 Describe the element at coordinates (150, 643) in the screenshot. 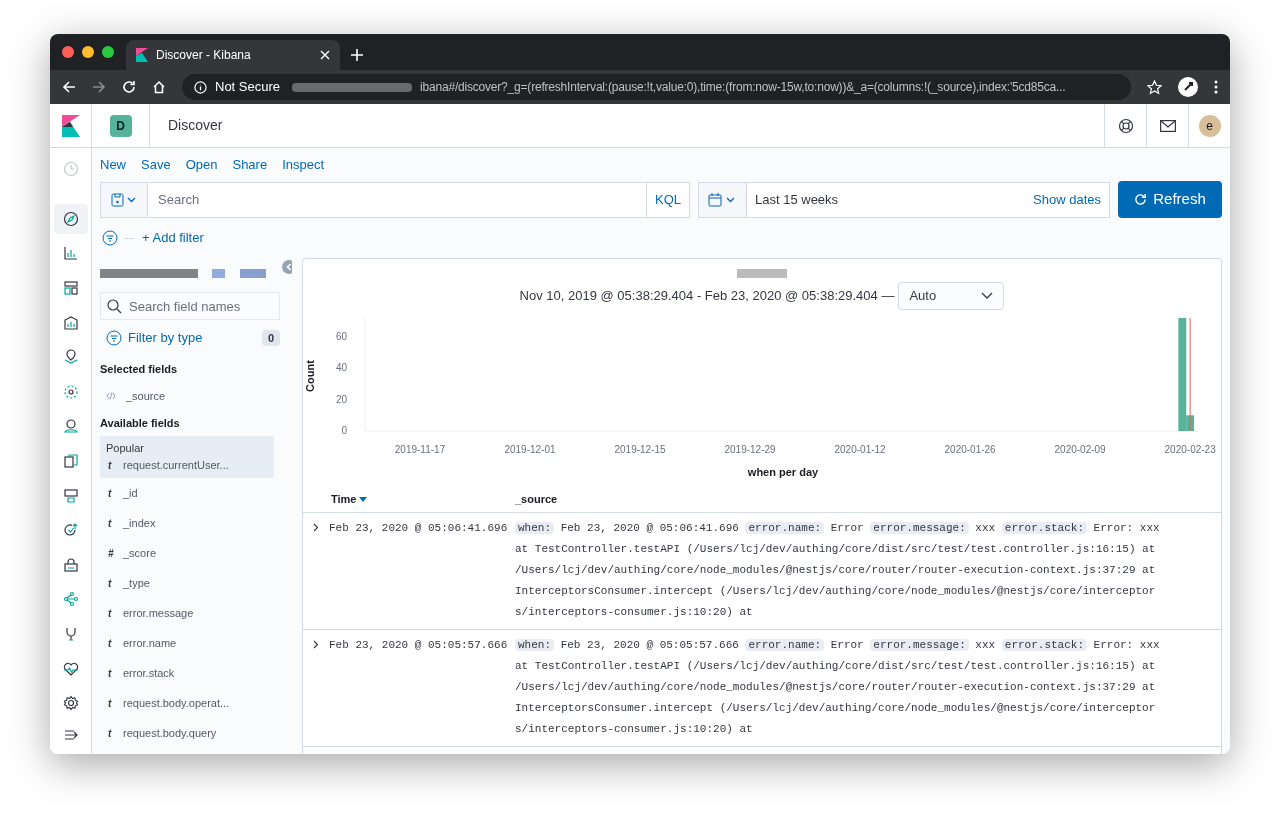

I see `field-name: error.name` at that location.